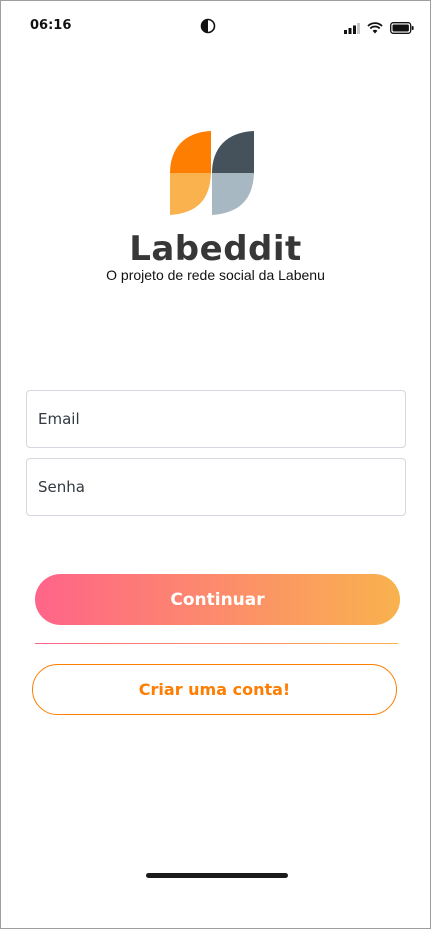 The height and width of the screenshot is (929, 431). What do you see at coordinates (215, 275) in the screenshot?
I see `app-subtitle: O projeto de rede social da Labenu` at bounding box center [215, 275].